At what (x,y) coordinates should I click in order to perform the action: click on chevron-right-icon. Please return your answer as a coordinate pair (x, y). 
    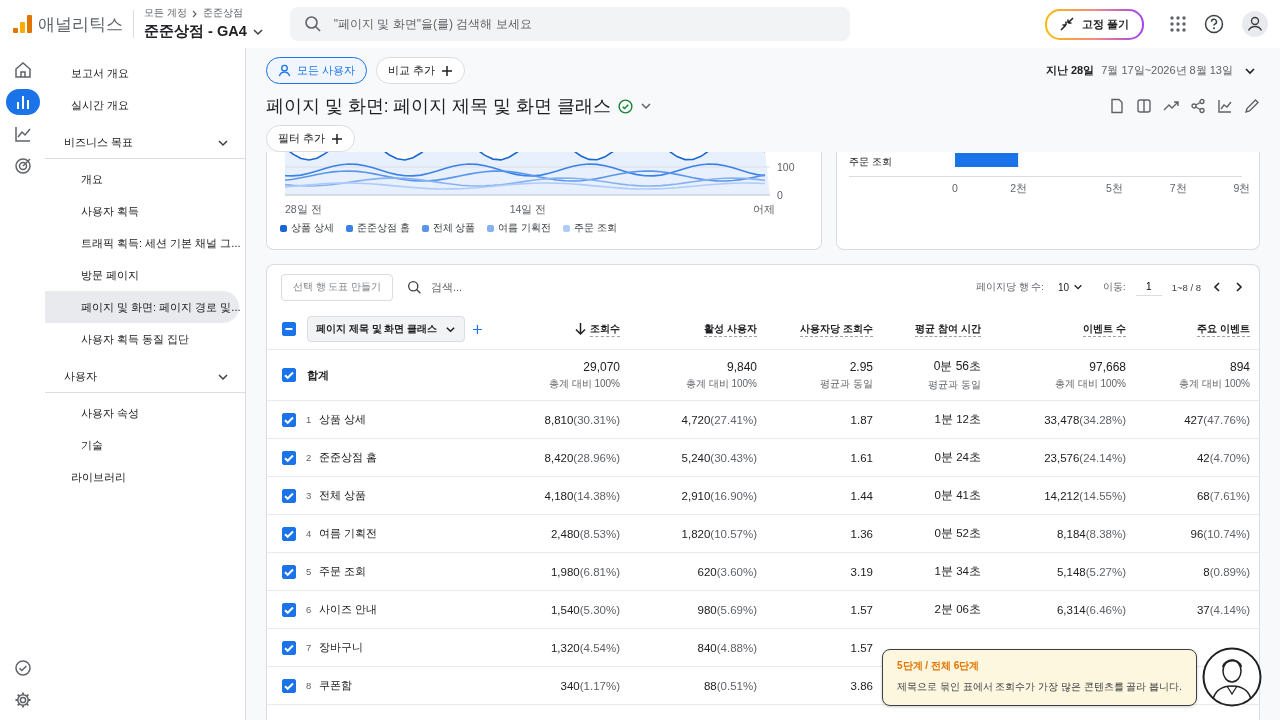
    Looking at the image, I should click on (194, 13).